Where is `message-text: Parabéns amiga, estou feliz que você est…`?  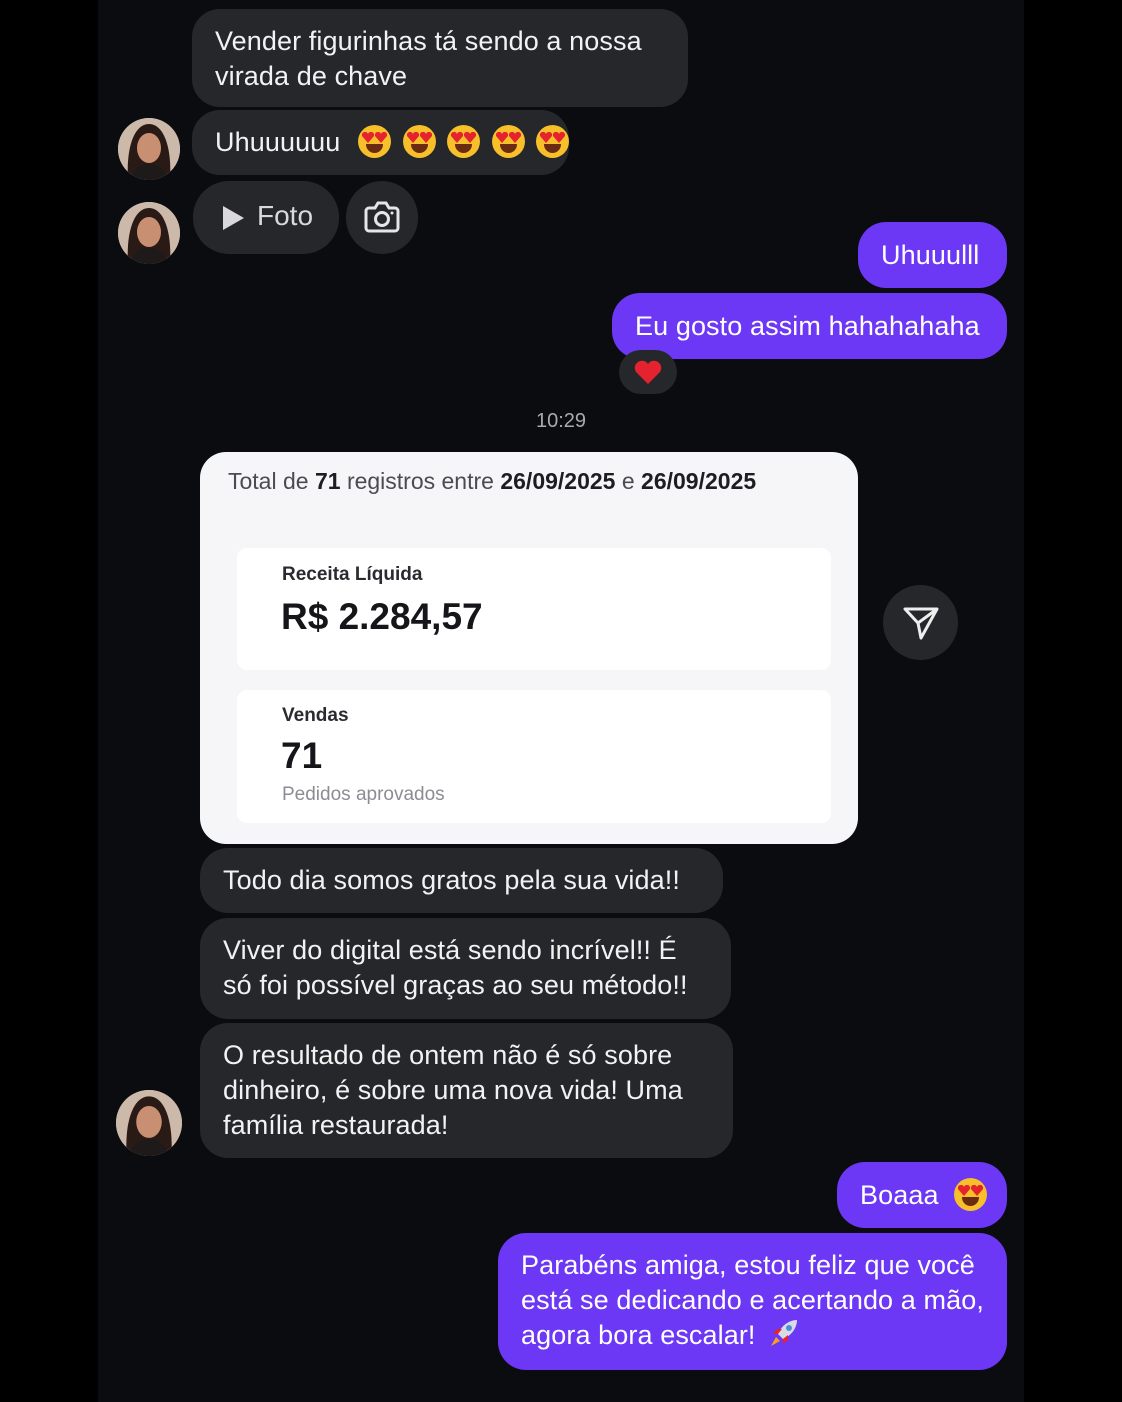 message-text: Parabéns amiga, estou feliz que você est… is located at coordinates (752, 1300).